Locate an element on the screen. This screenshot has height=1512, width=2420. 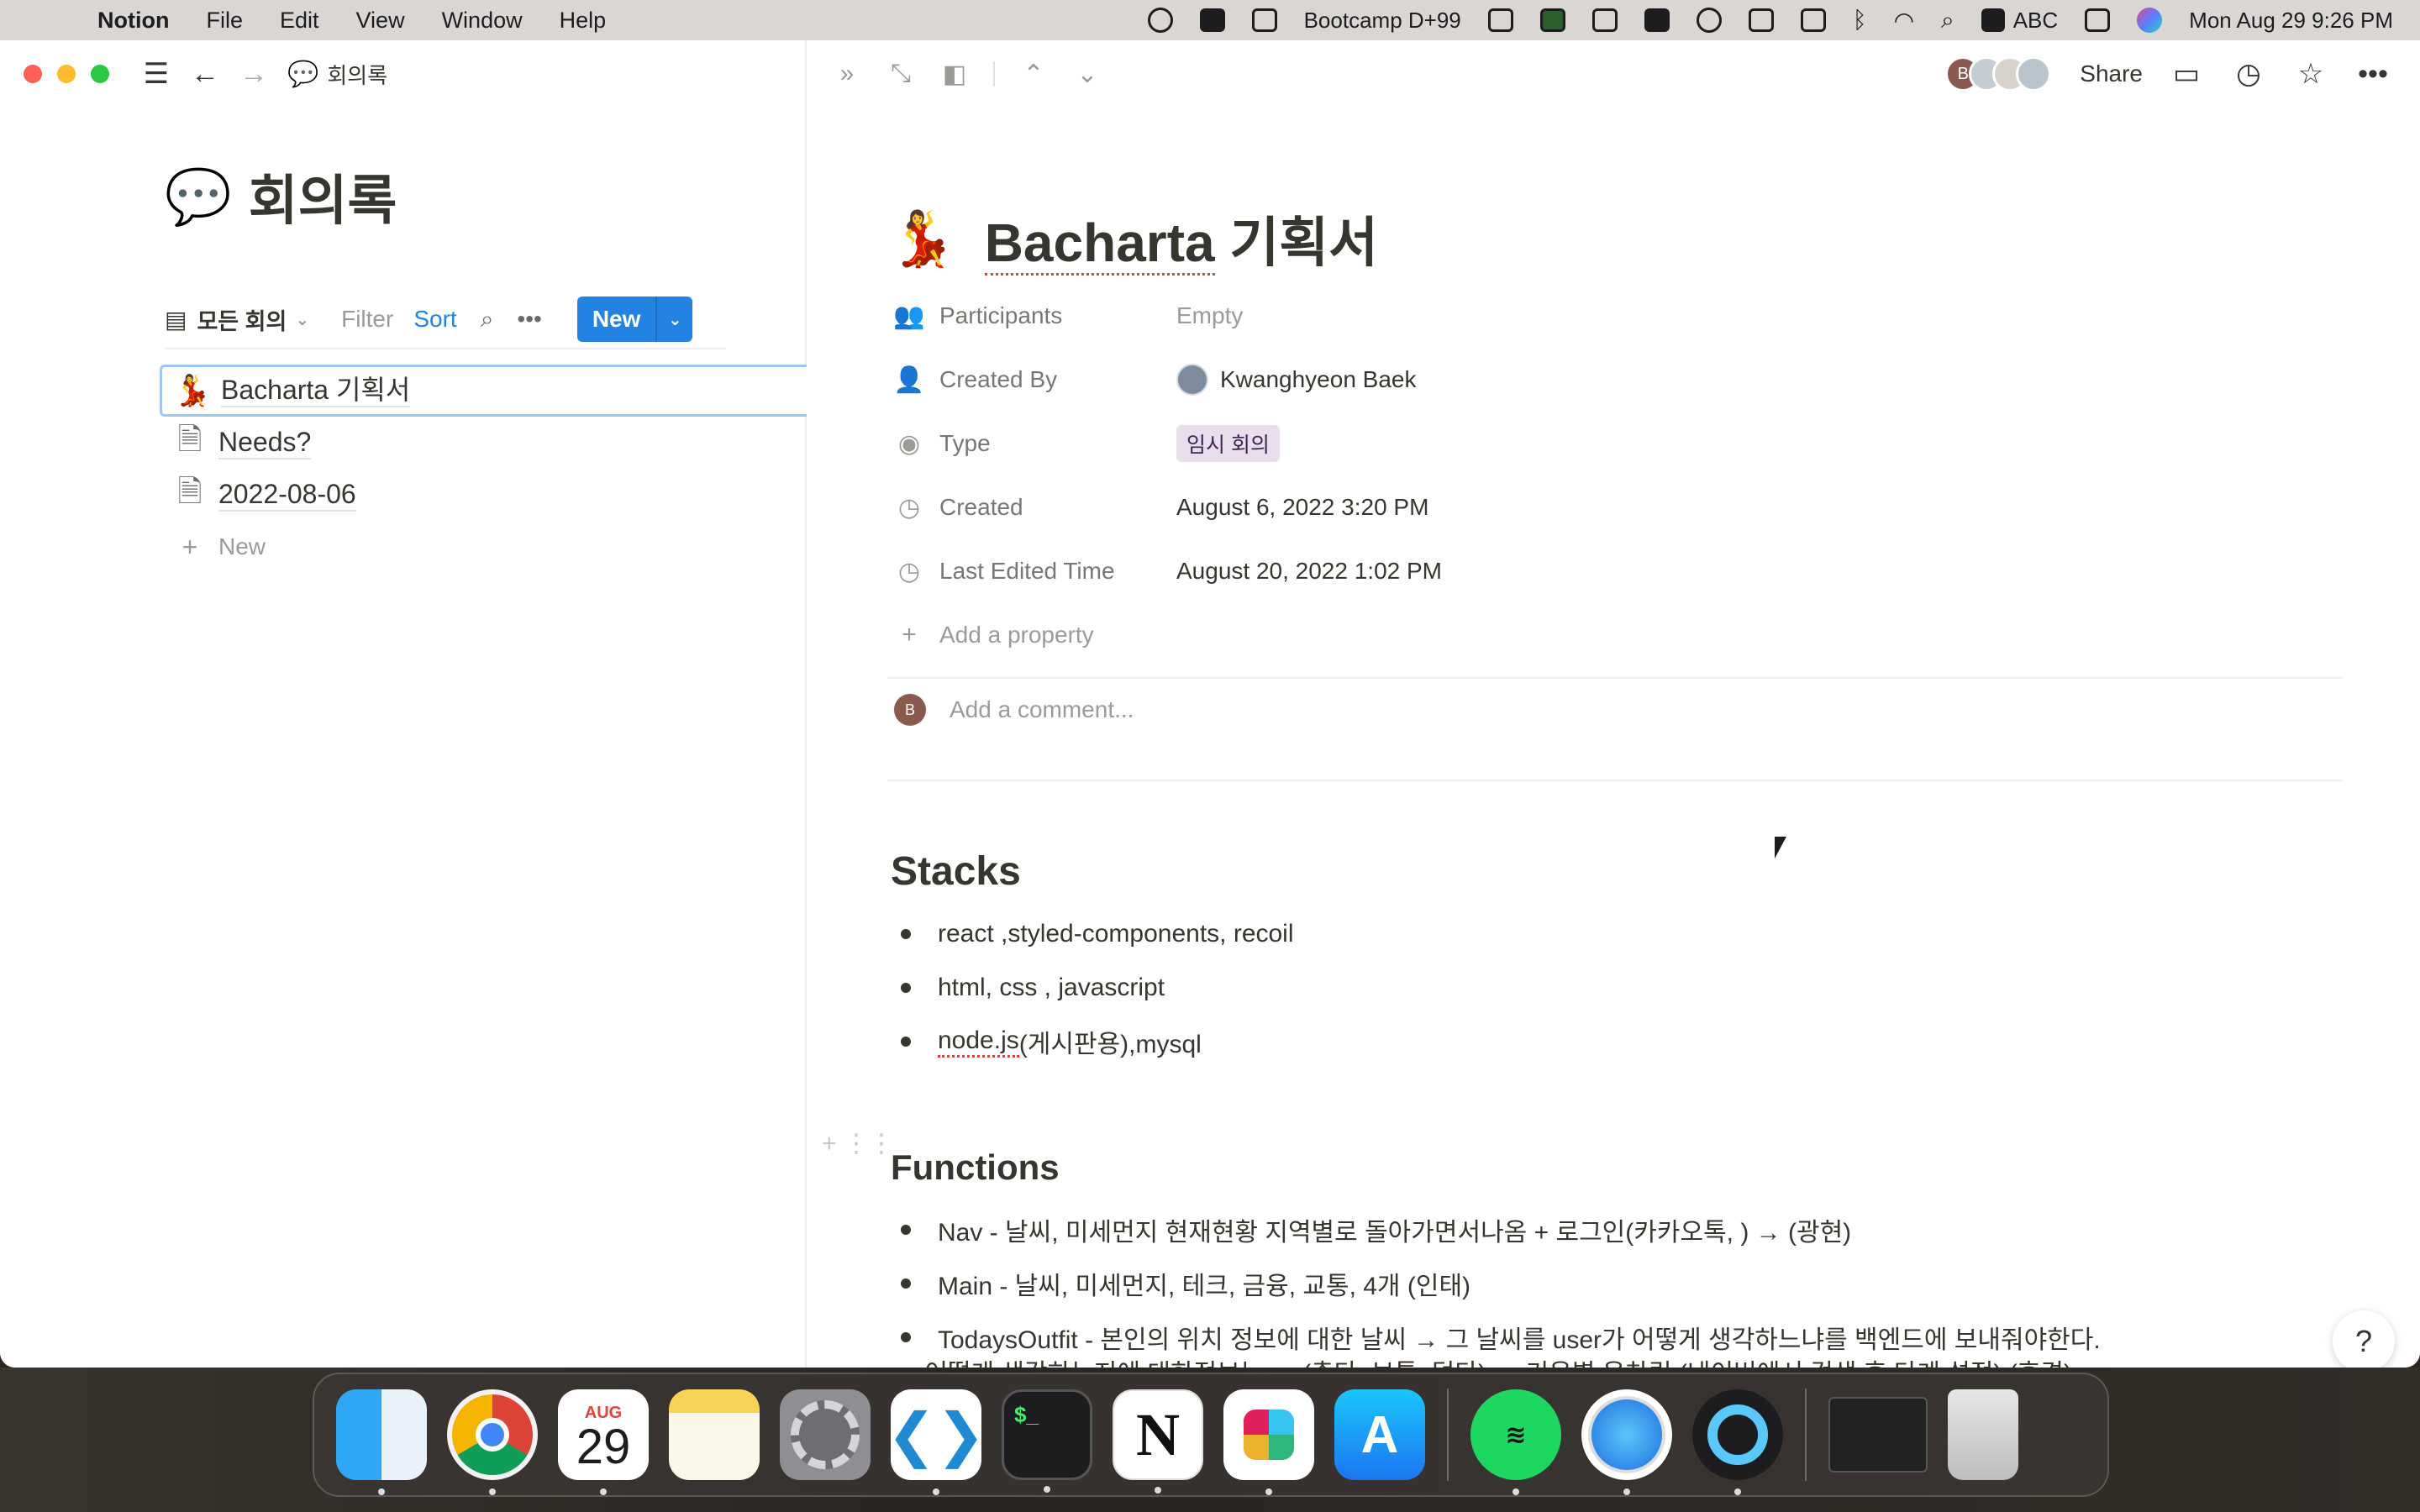
list-item: 🗎 Needs? is located at coordinates (483, 443).